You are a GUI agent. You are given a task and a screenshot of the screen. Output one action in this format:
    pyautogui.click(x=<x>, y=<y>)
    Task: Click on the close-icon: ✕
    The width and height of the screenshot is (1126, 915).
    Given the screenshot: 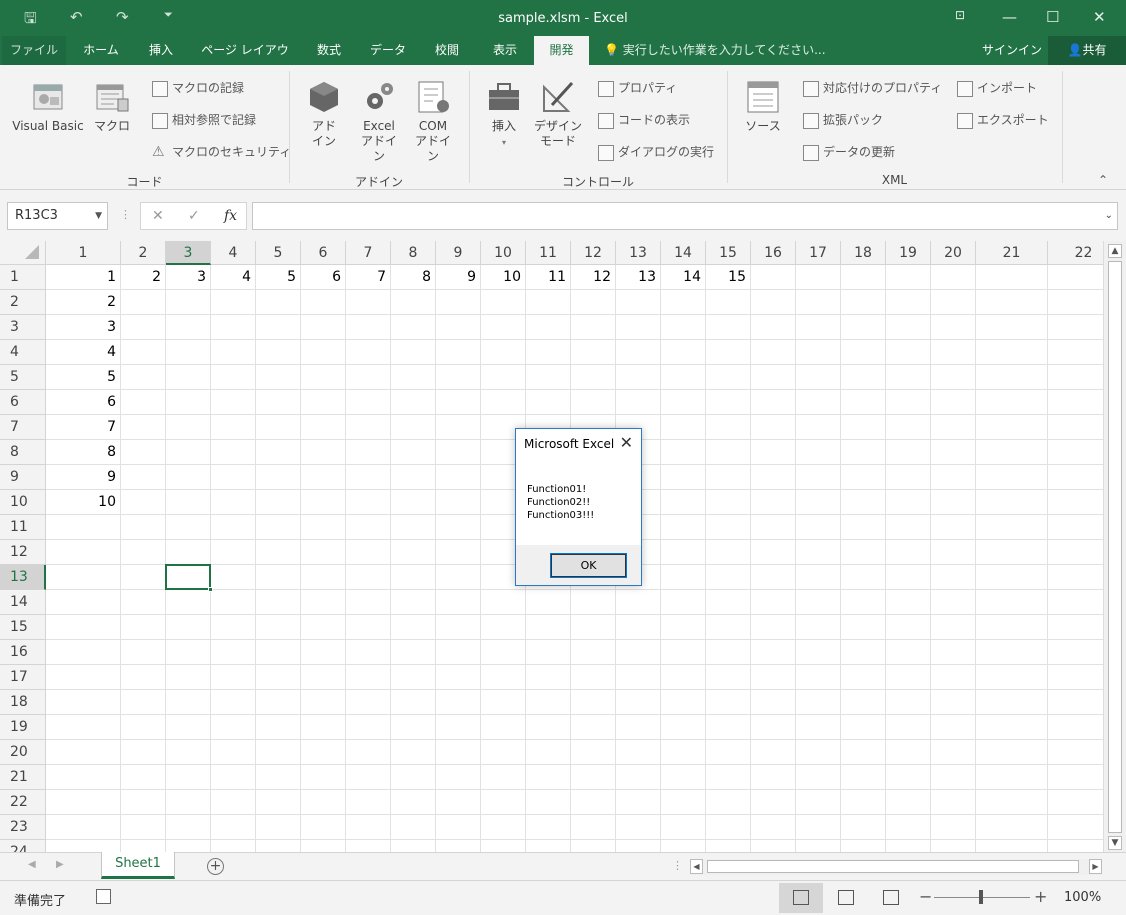 What is the action you would take?
    pyautogui.click(x=1099, y=17)
    